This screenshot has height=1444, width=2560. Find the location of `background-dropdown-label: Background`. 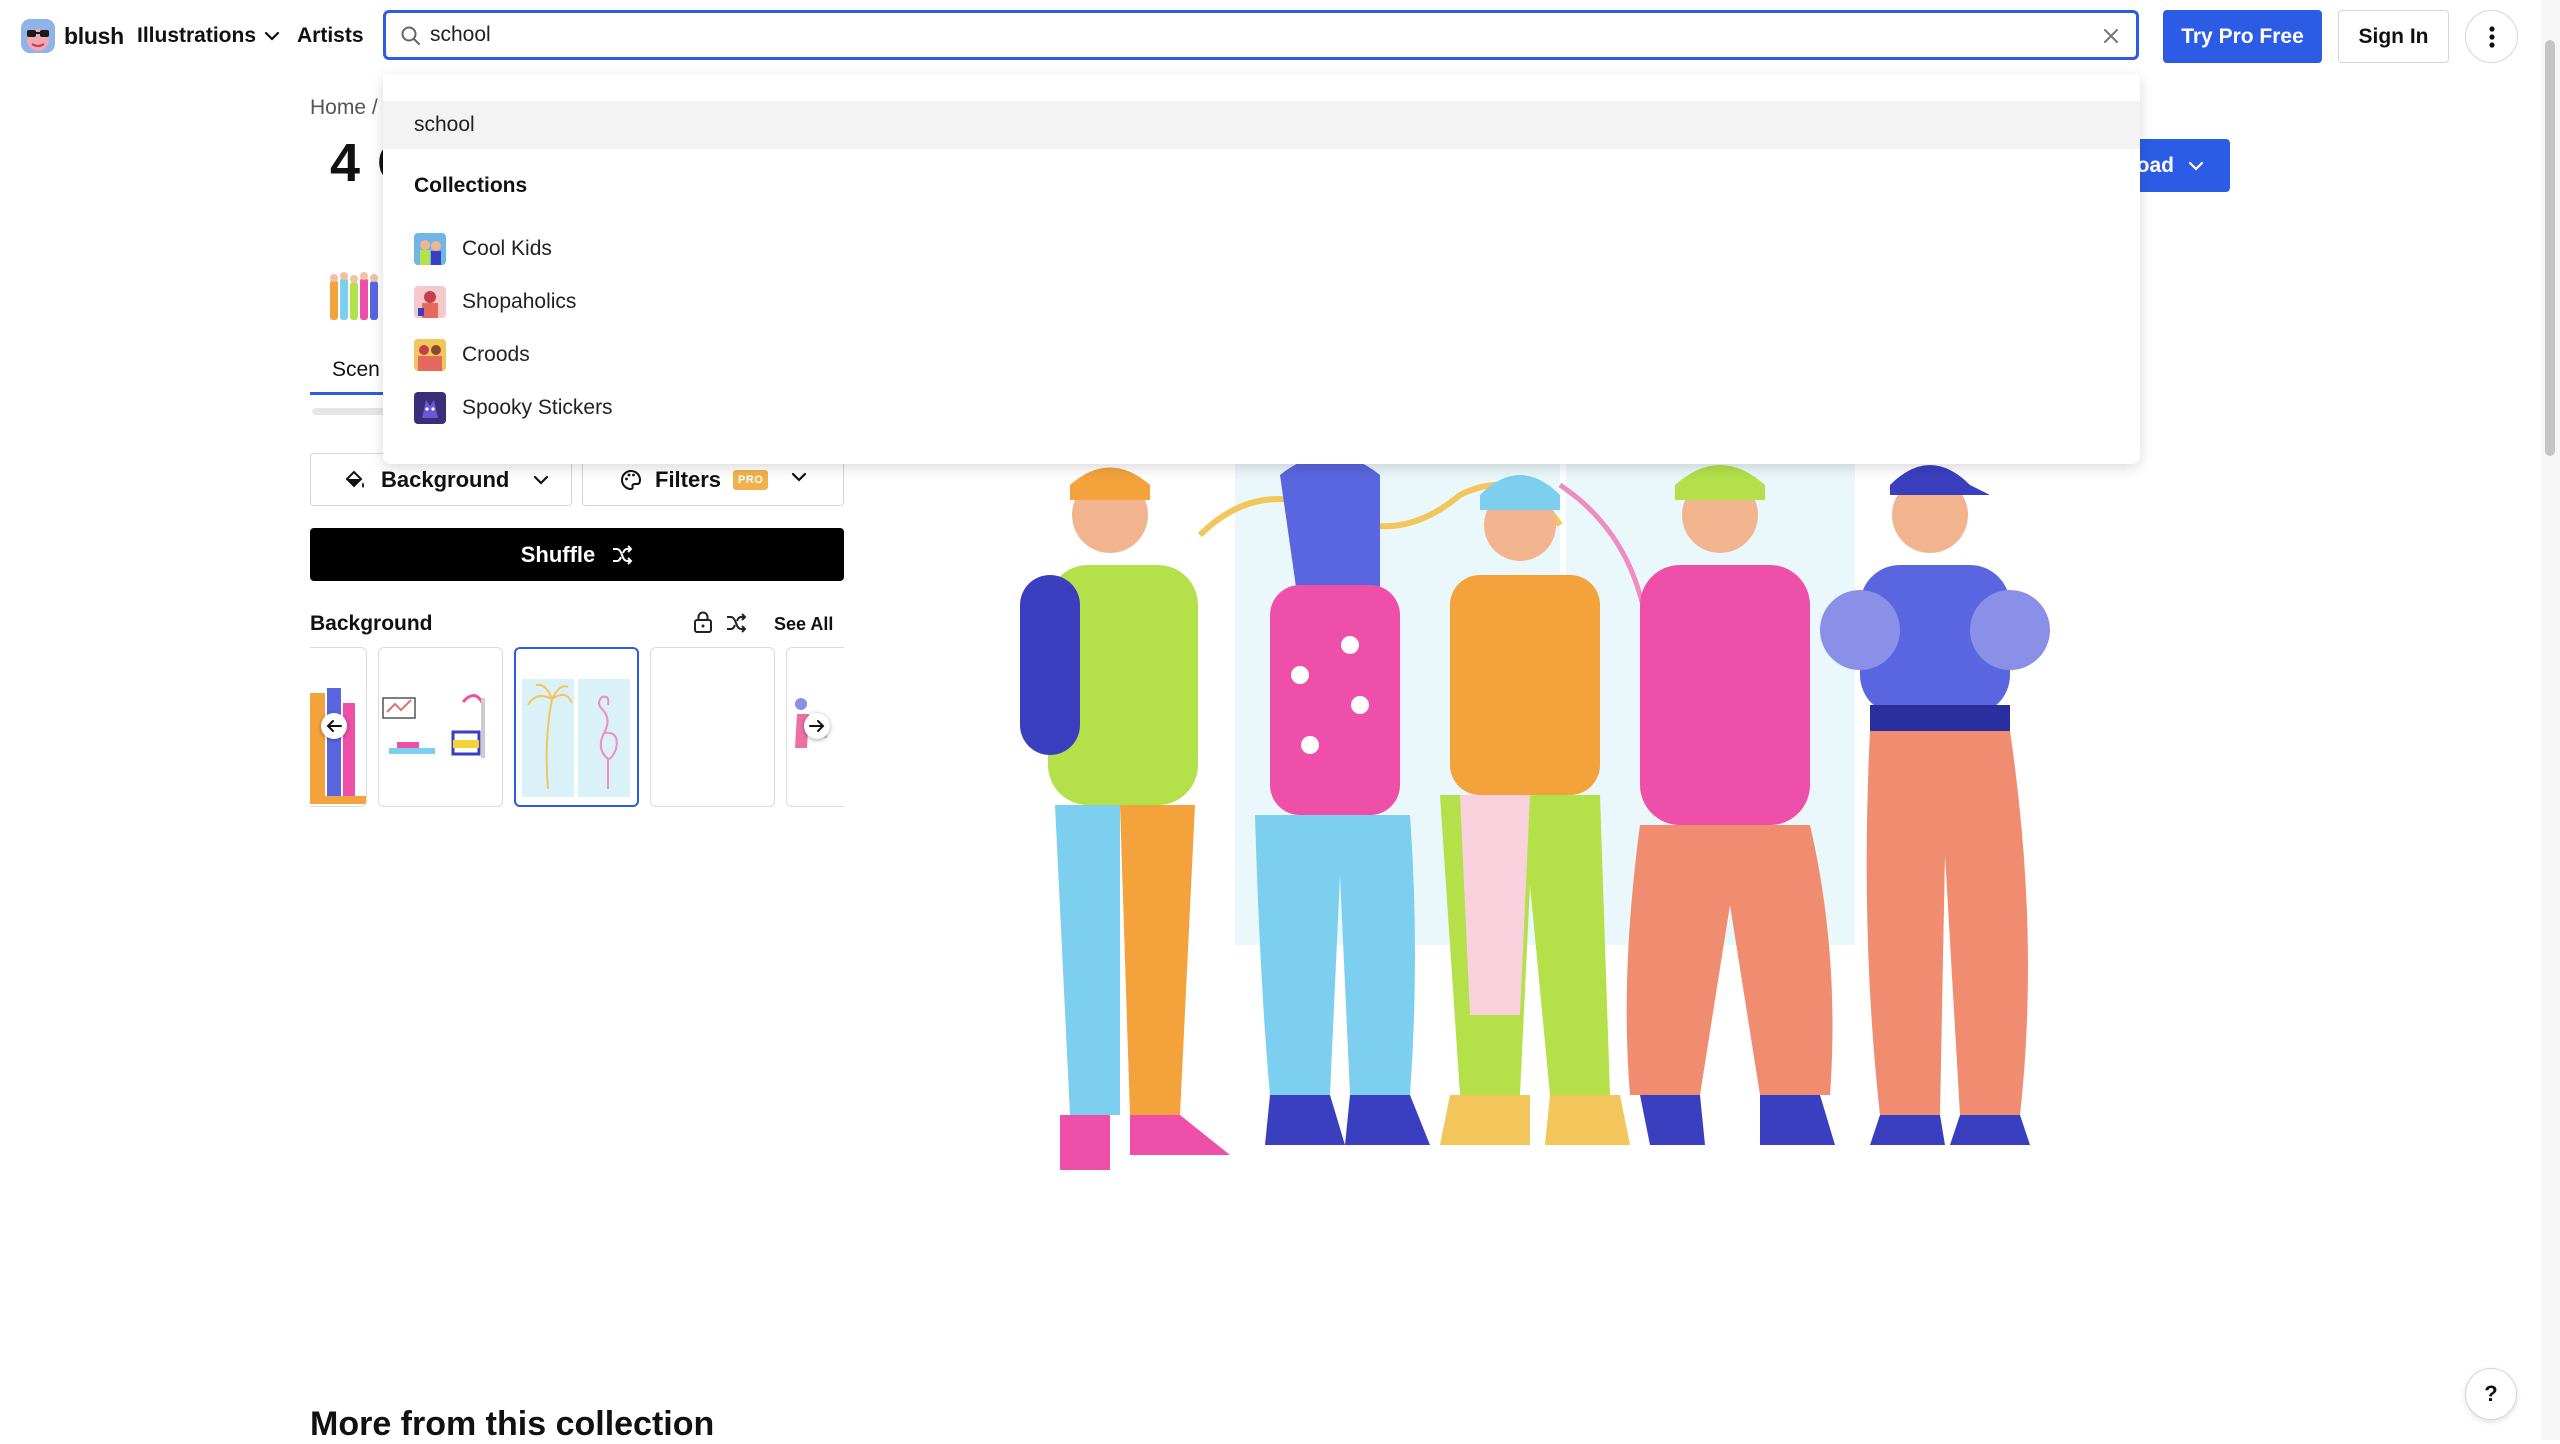

background-dropdown-label: Background is located at coordinates (445, 479).